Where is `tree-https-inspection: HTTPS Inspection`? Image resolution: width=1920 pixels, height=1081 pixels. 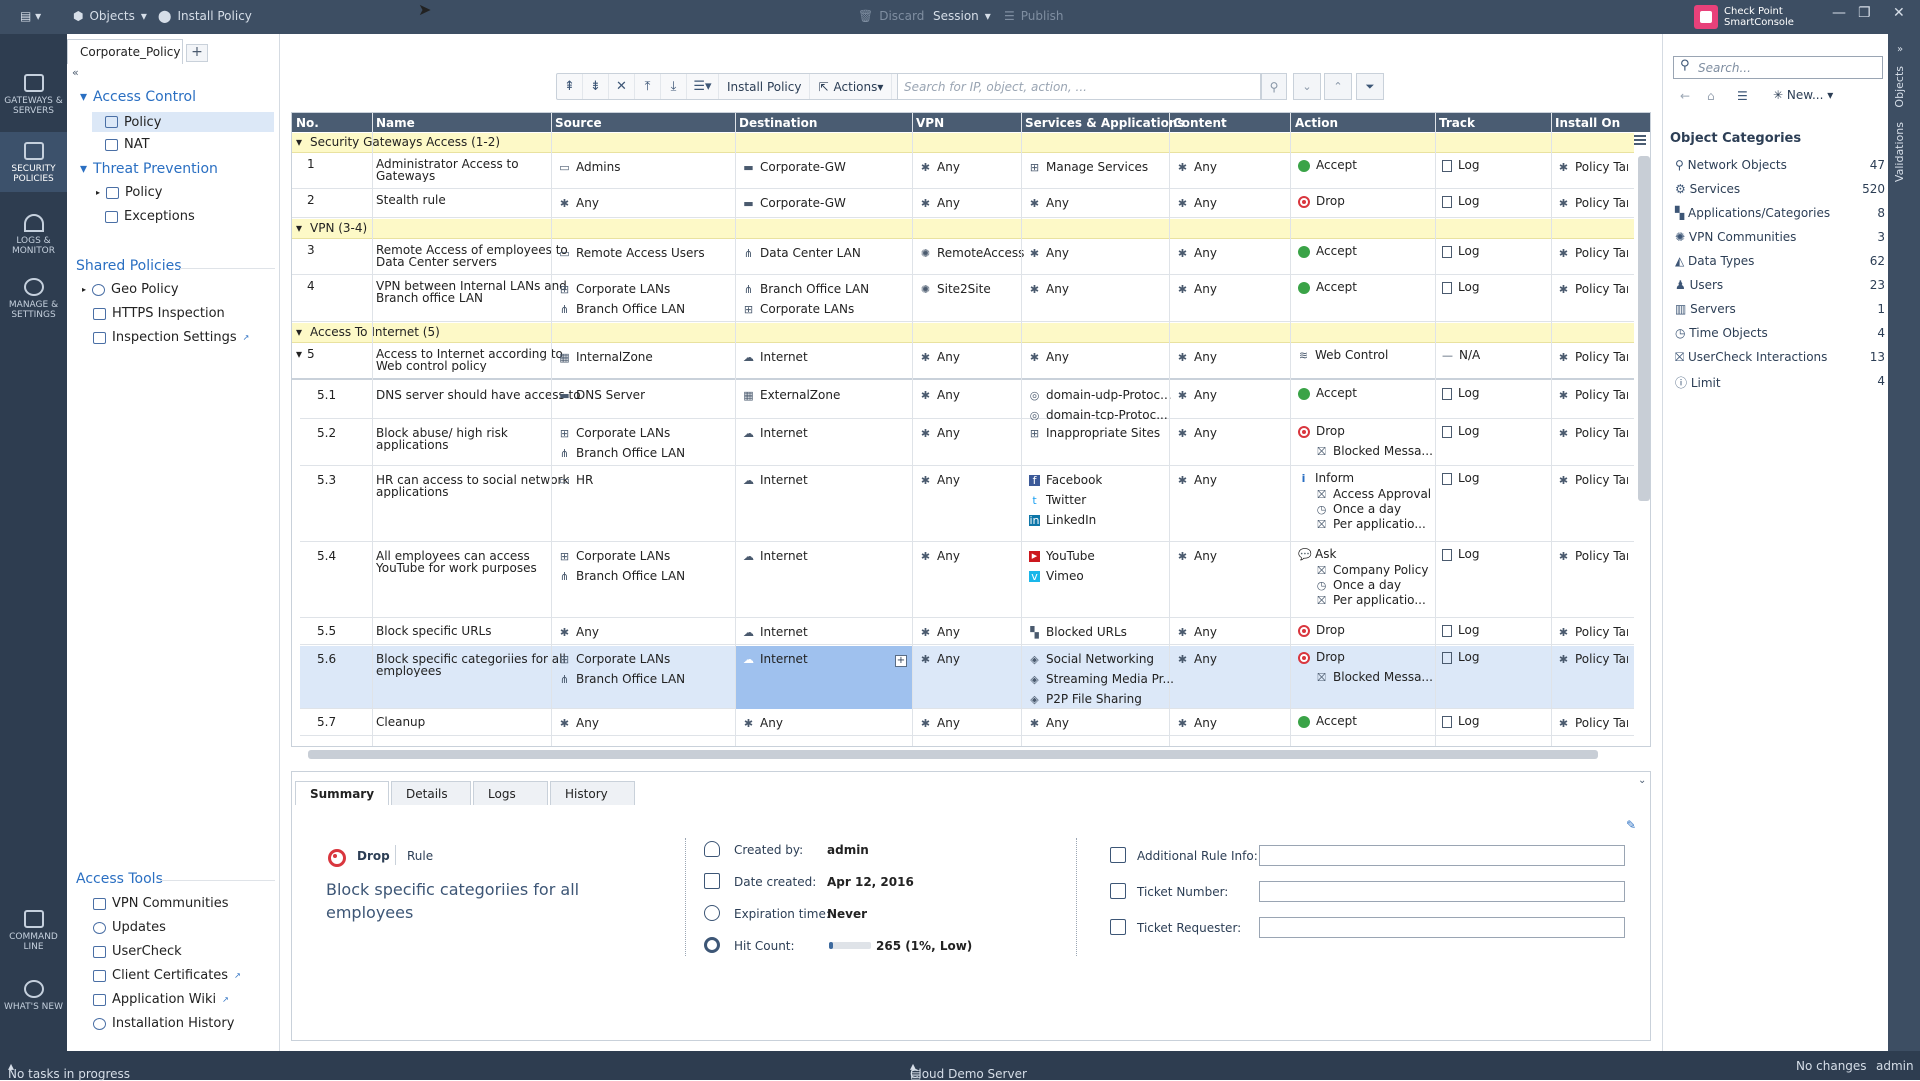
tree-https-inspection: HTTPS Inspection is located at coordinates (159, 313).